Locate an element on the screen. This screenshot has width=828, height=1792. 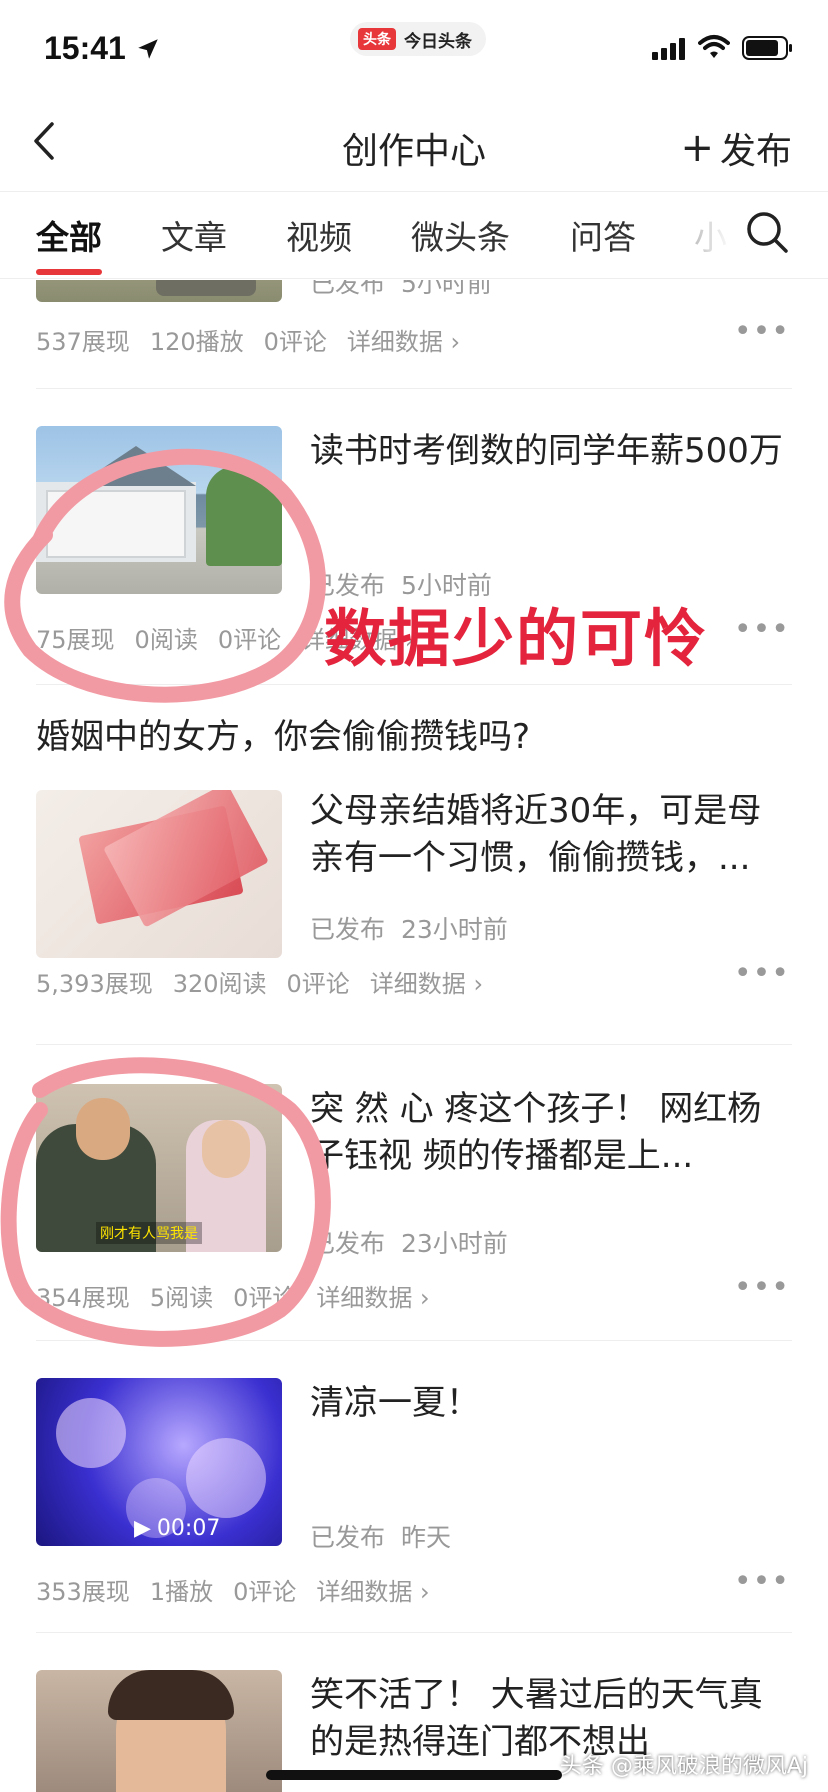
item-stats: 5,393展现 320阅读 0评论 详细数据 › is located at coordinates (259, 981).